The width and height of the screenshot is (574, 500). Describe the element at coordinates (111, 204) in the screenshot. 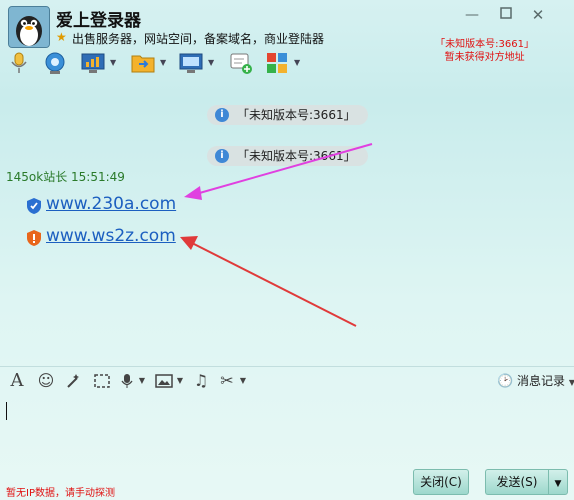

I see `chat-link: www.230a.com` at that location.